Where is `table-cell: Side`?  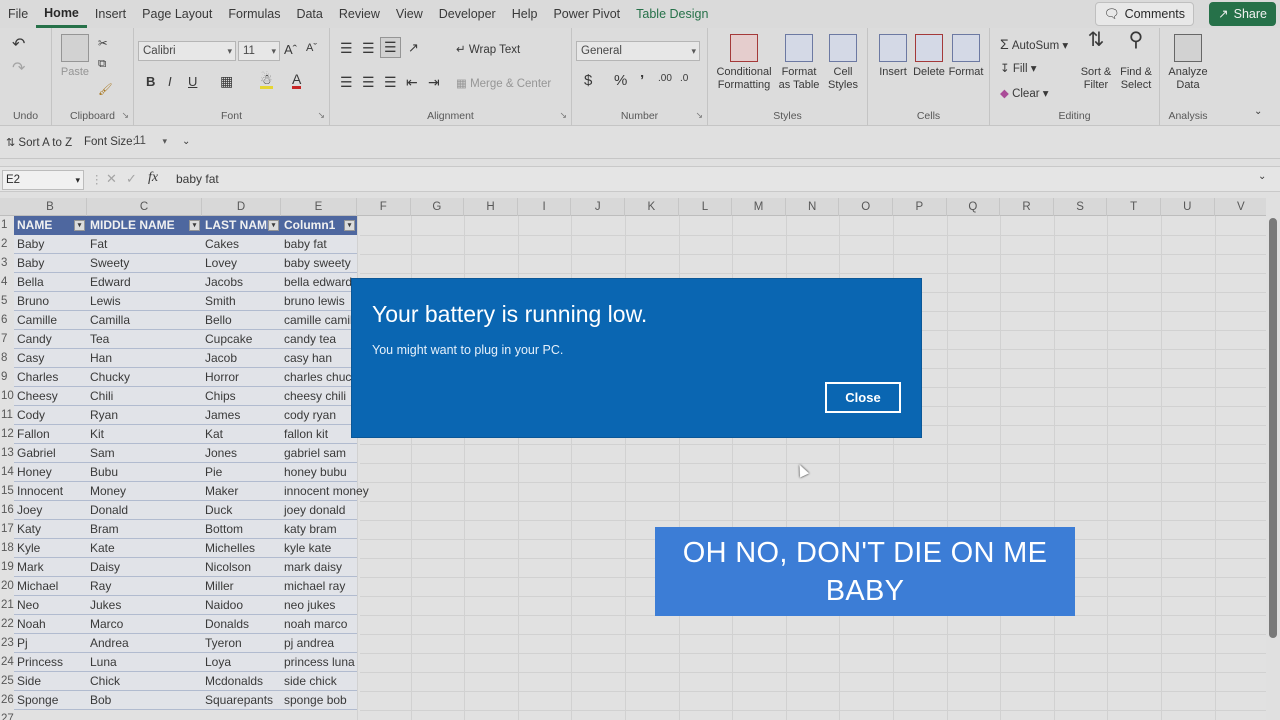 table-cell: Side is located at coordinates (50, 681).